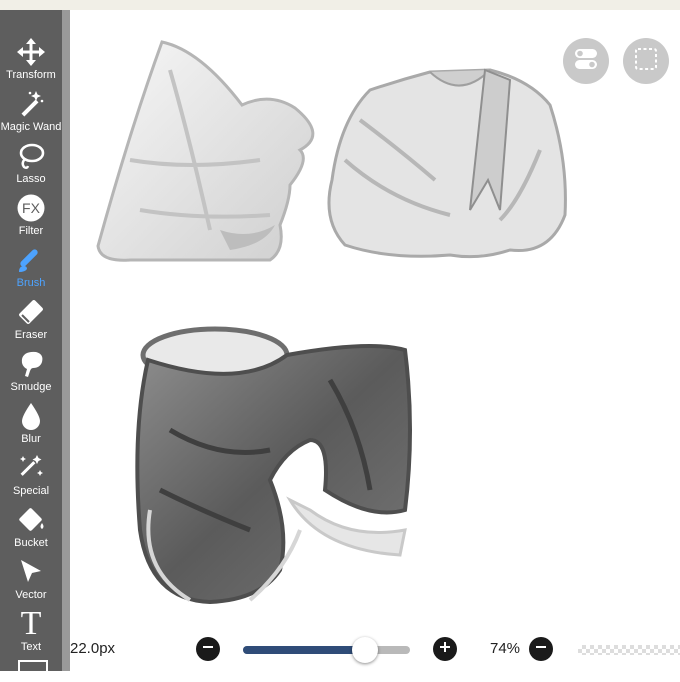 Image resolution: width=680 pixels, height=682 pixels. Describe the element at coordinates (205, 151) in the screenshot. I see `pillow-sketch` at that location.